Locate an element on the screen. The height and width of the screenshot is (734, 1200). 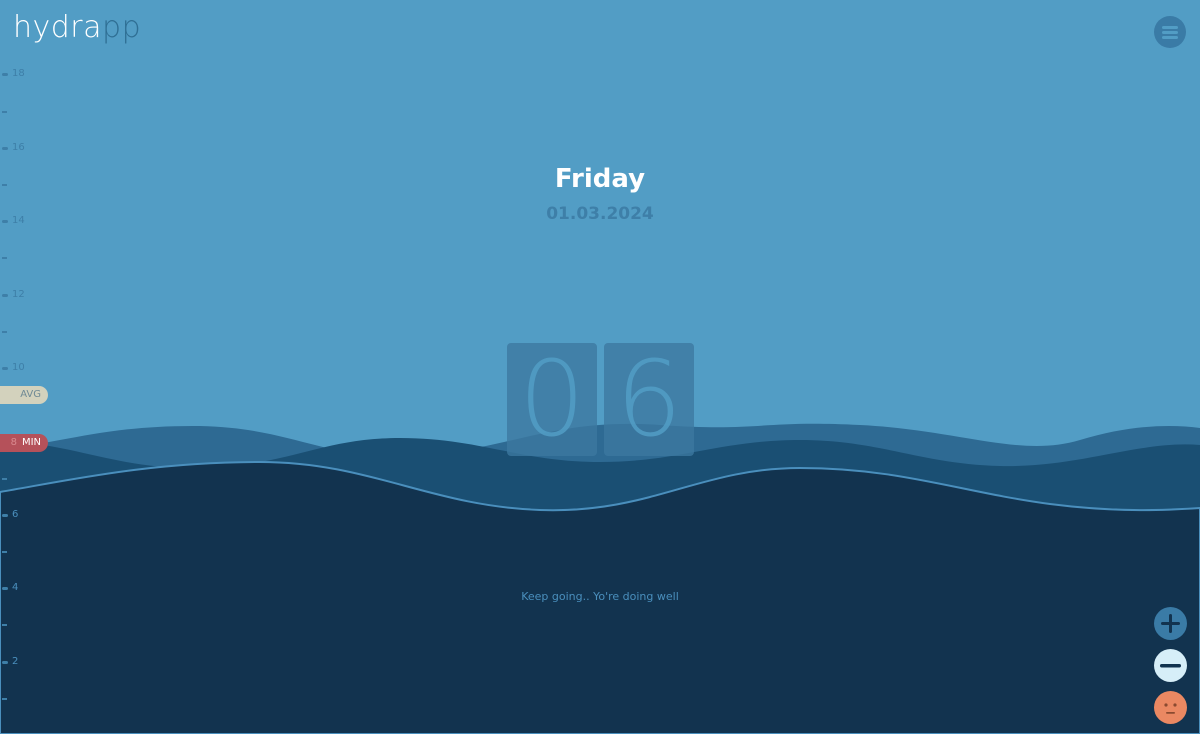
minimum-marker-value: 8 is located at coordinates (13, 442).